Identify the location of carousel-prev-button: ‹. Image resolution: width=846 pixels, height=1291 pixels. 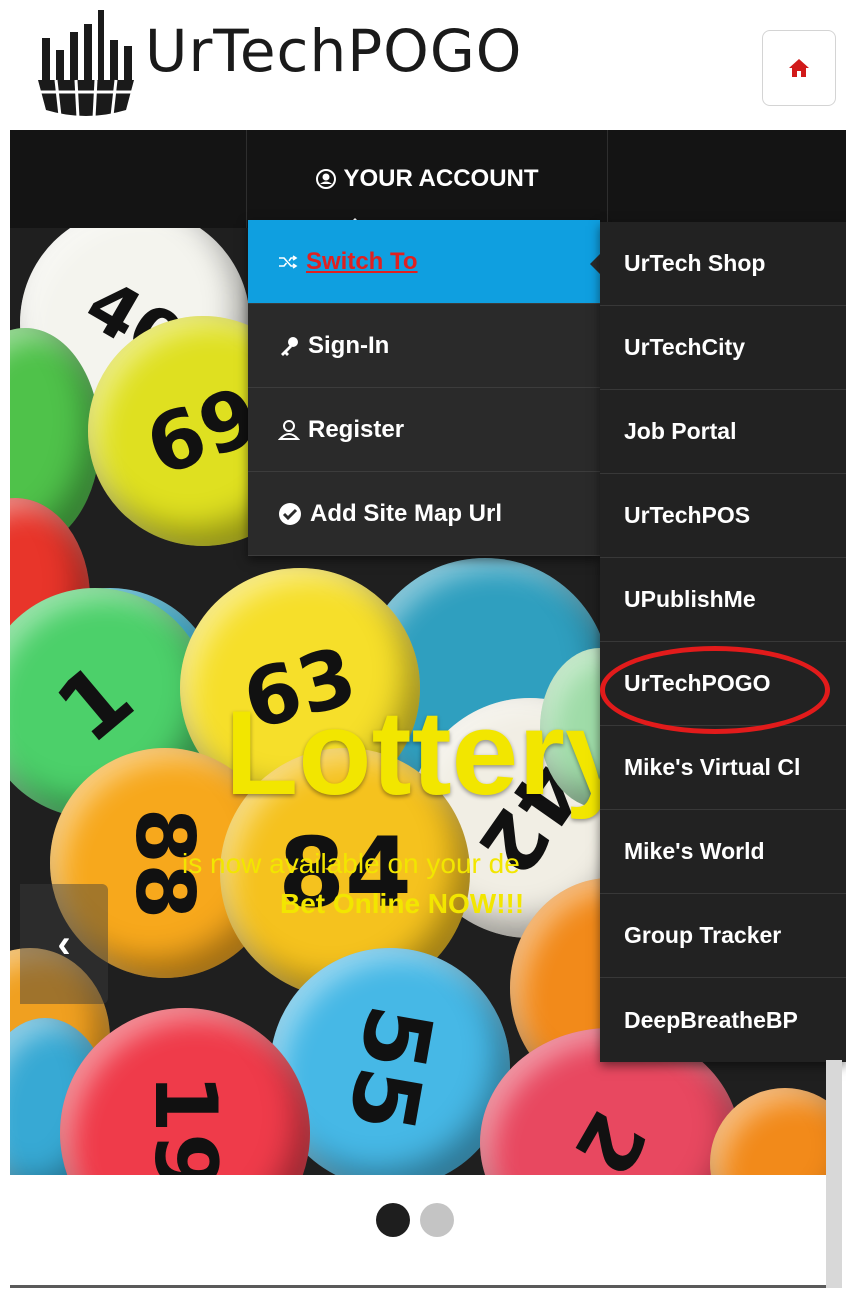
(64, 944).